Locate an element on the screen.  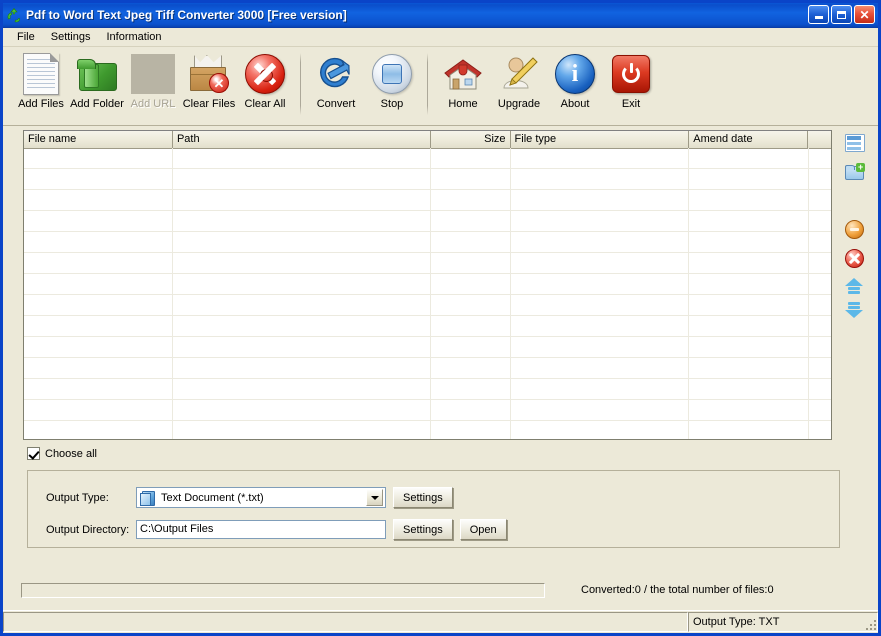
close-icon: ✕ is located at coordinates (864, 14).